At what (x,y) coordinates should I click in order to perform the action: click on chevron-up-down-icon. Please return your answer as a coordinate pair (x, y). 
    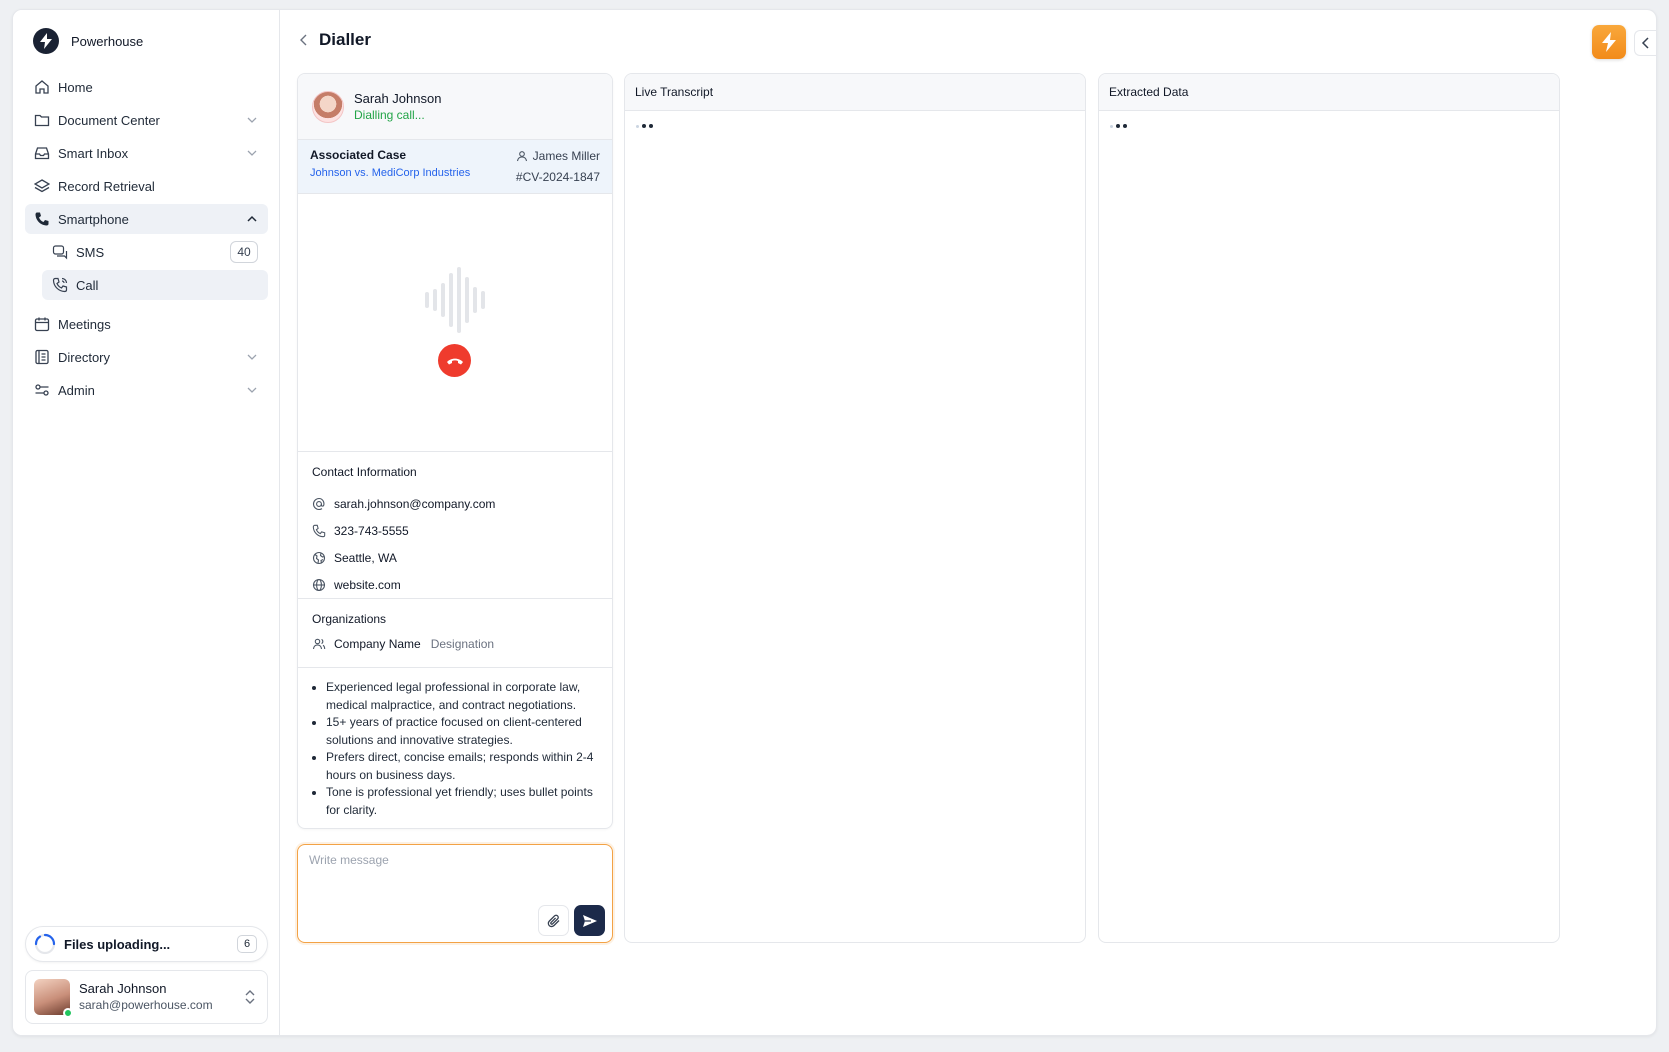
    Looking at the image, I should click on (250, 997).